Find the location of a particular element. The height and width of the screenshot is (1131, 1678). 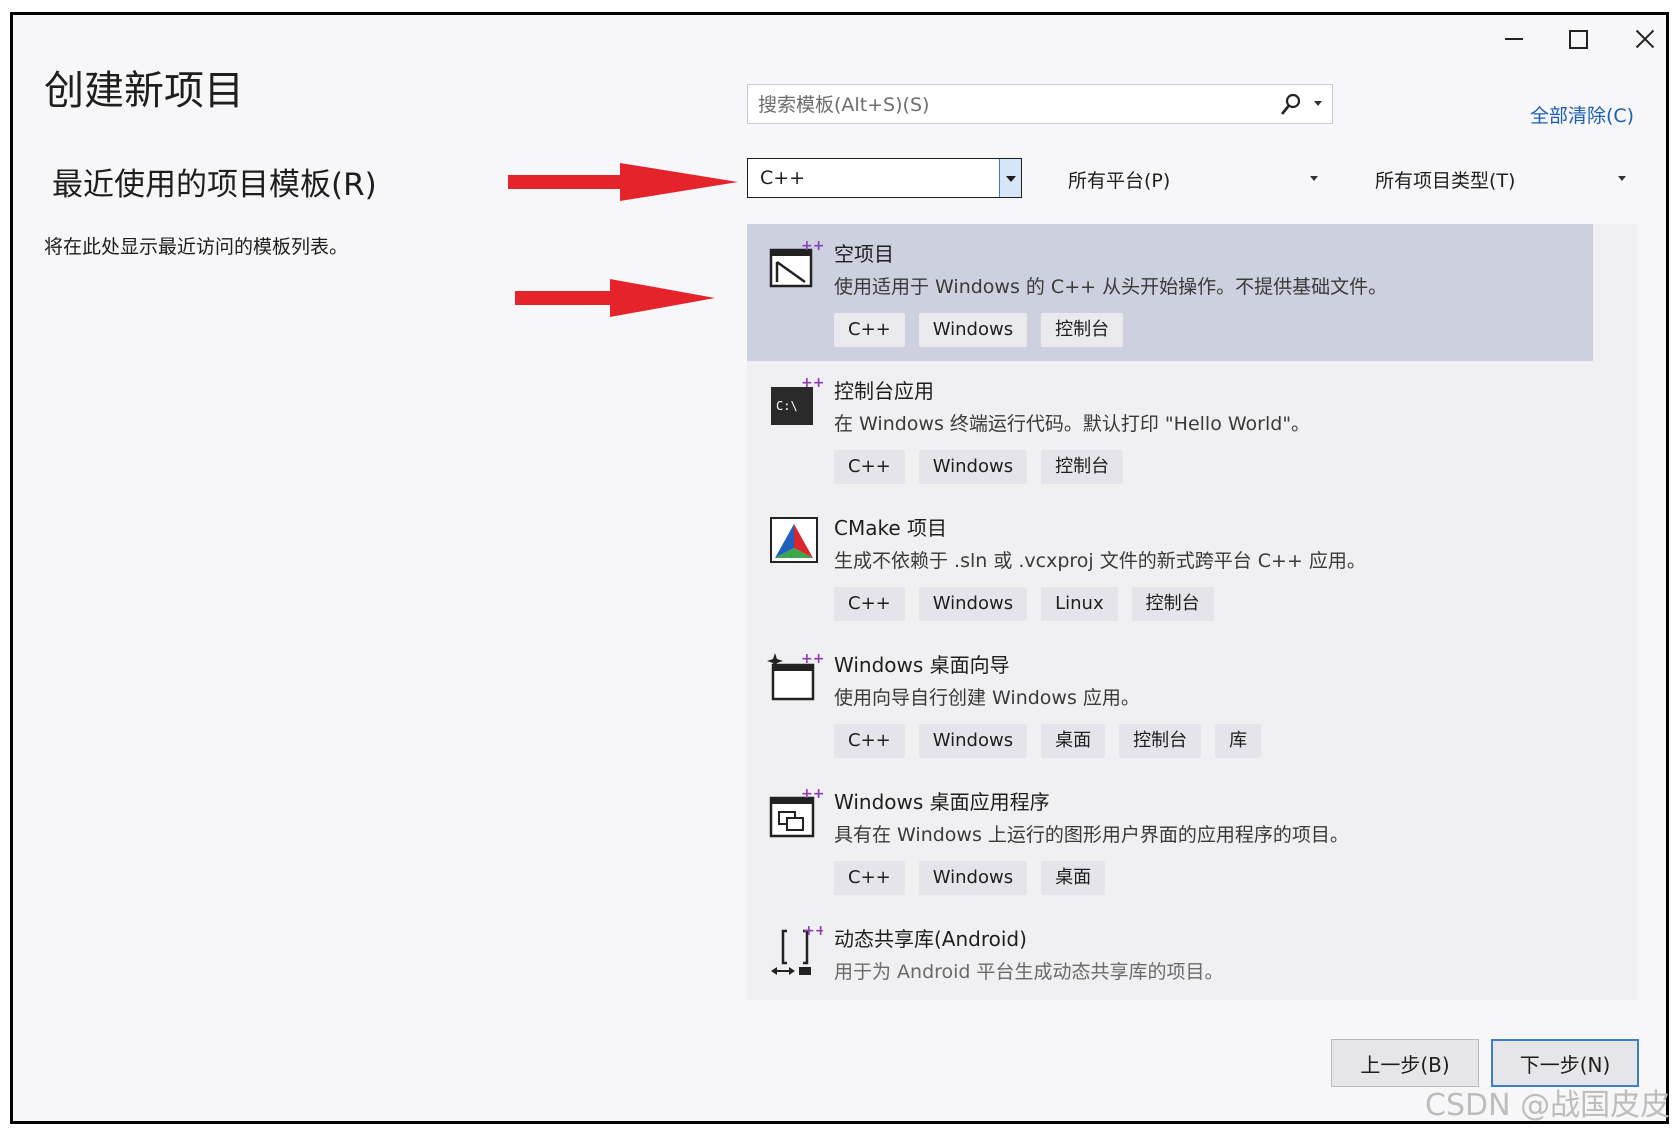

template-description: 生成不依赖于 .sln 或 .vcxproj 文件的新式跨平台 C++ 应用。 is located at coordinates (1100, 561).